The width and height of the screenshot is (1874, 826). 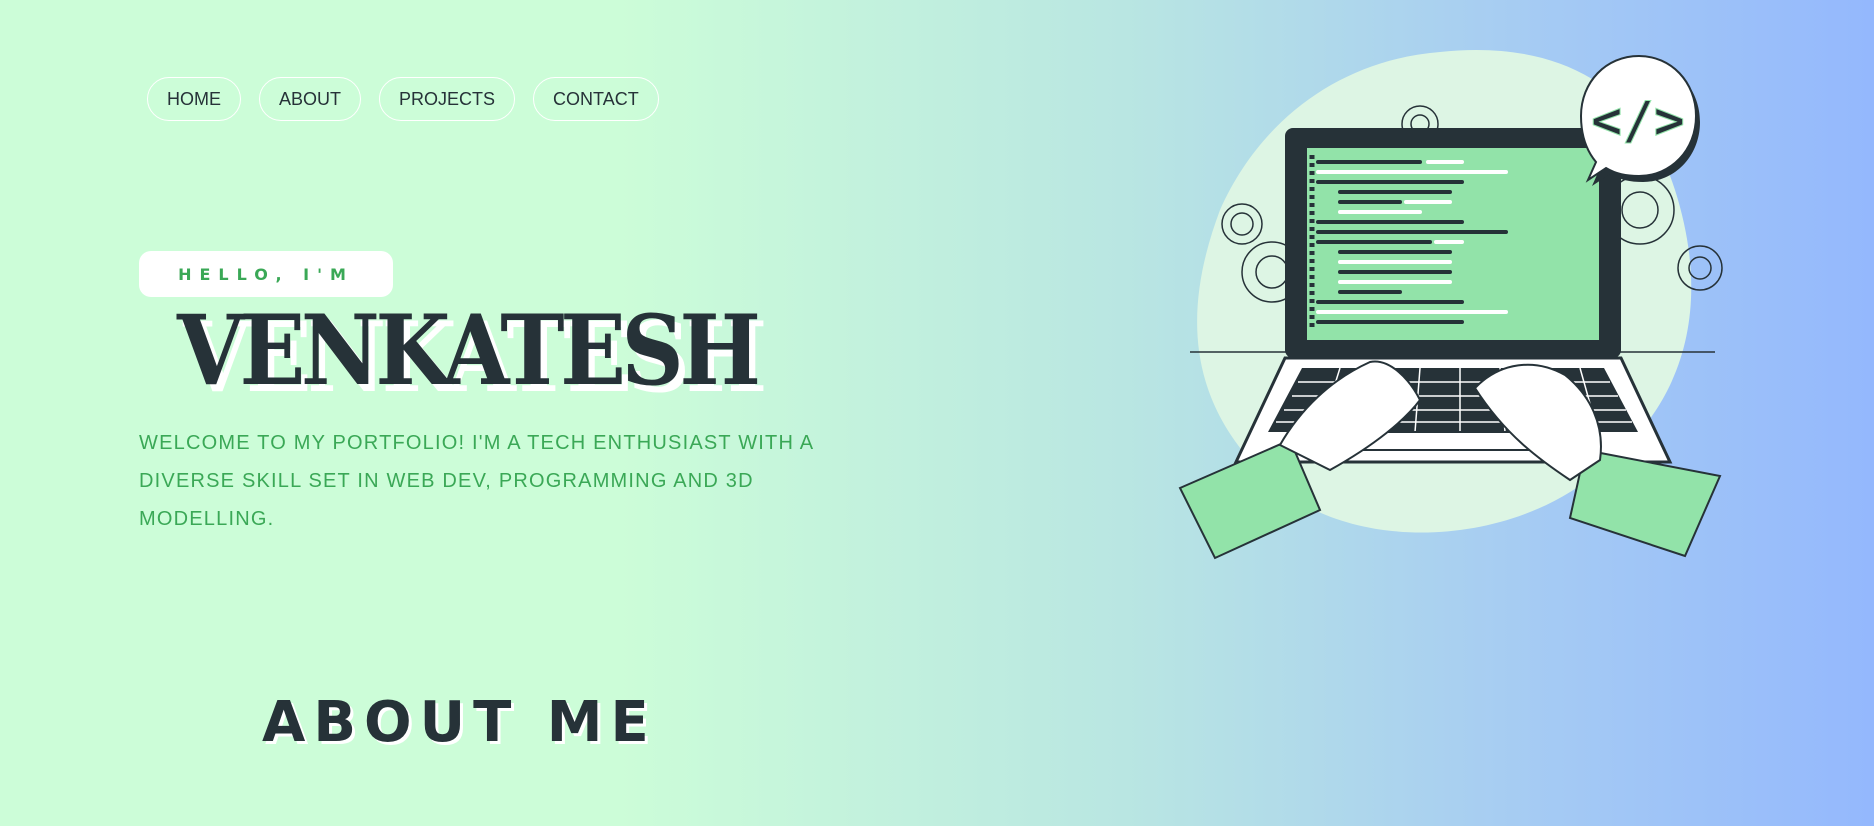 What do you see at coordinates (459, 722) in the screenshot?
I see `about-section-title: ABOUT ME` at bounding box center [459, 722].